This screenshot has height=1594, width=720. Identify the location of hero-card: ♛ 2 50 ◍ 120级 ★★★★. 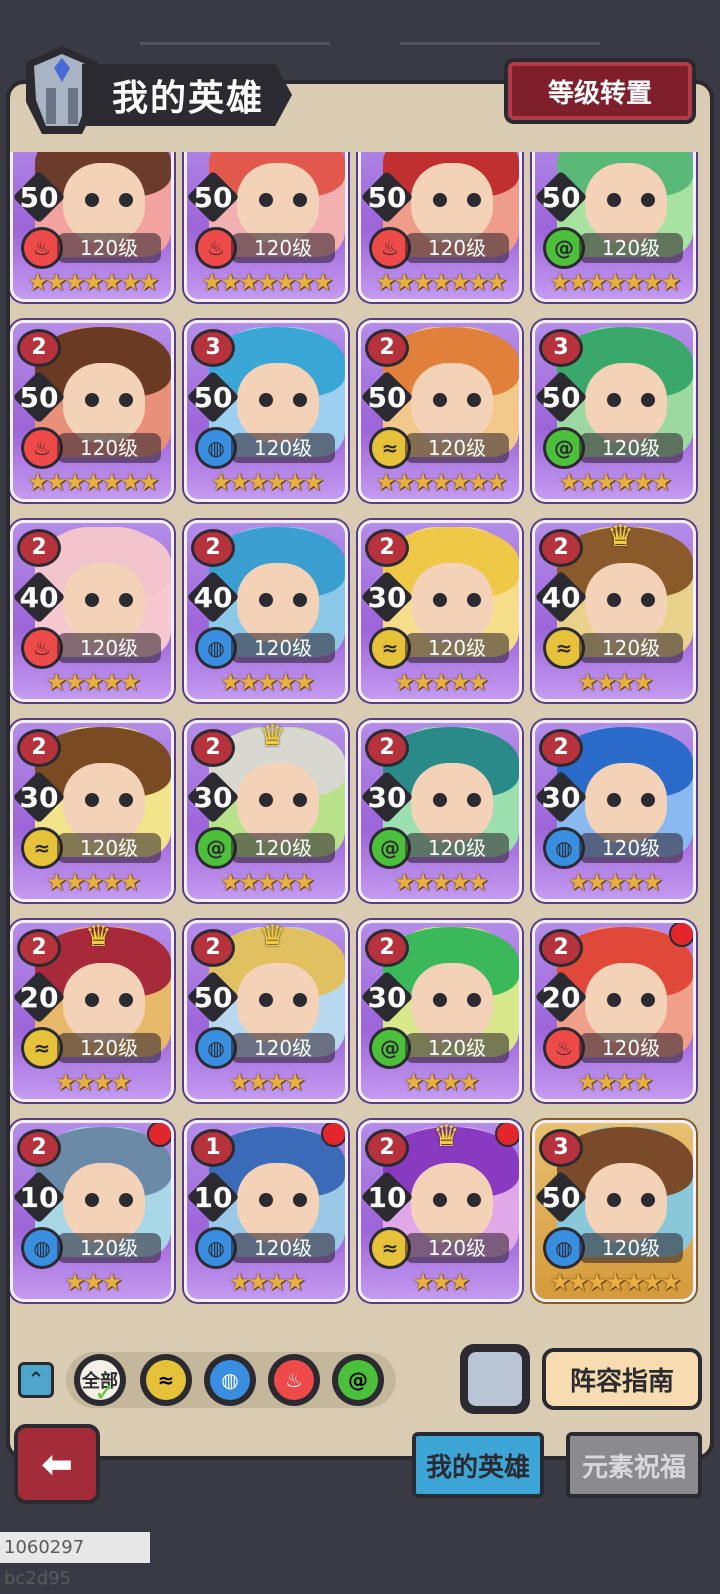
(266, 1011).